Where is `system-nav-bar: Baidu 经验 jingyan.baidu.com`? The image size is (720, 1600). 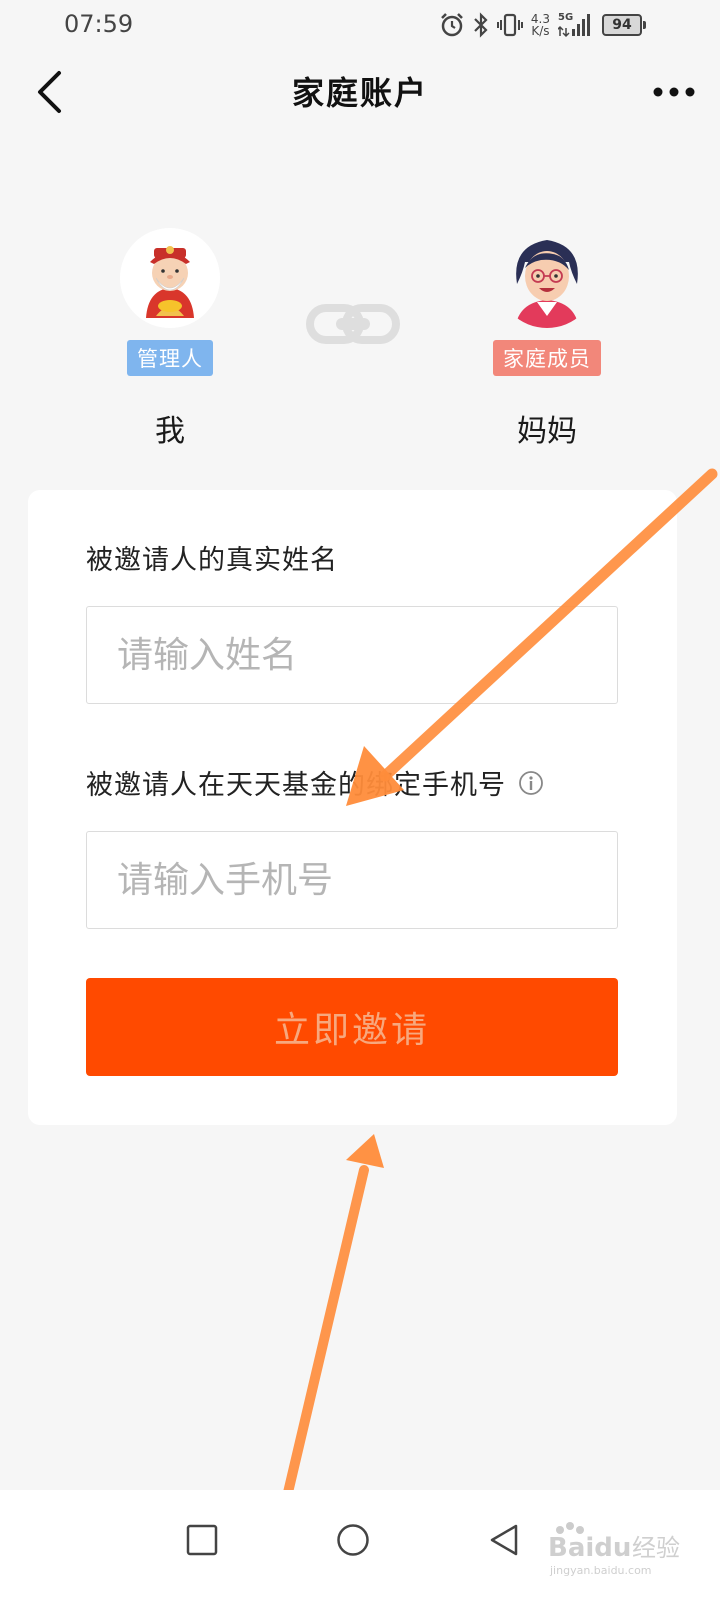
system-nav-bar: Baidu 经验 jingyan.baidu.com is located at coordinates (360, 1545).